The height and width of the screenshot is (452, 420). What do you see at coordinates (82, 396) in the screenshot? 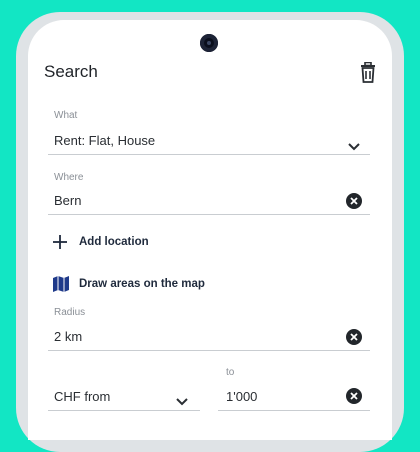
I see `price-from-value: CHF from` at bounding box center [82, 396].